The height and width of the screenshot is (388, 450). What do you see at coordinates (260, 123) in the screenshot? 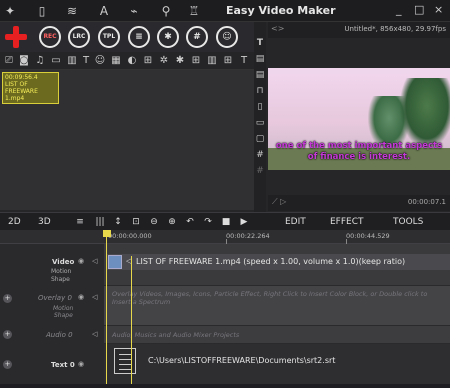
I see `fit-height-icon: ▭` at bounding box center [260, 123].